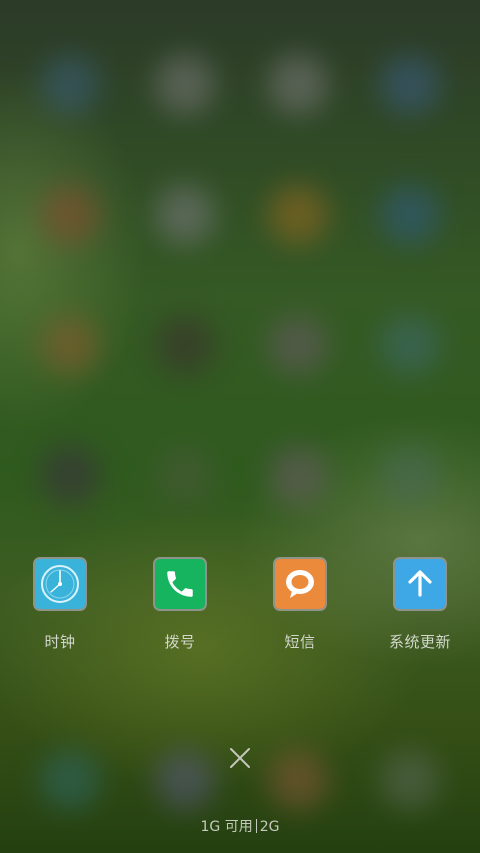 This screenshot has width=480, height=853. What do you see at coordinates (269, 827) in the screenshot?
I see `memory-total: 2G` at bounding box center [269, 827].